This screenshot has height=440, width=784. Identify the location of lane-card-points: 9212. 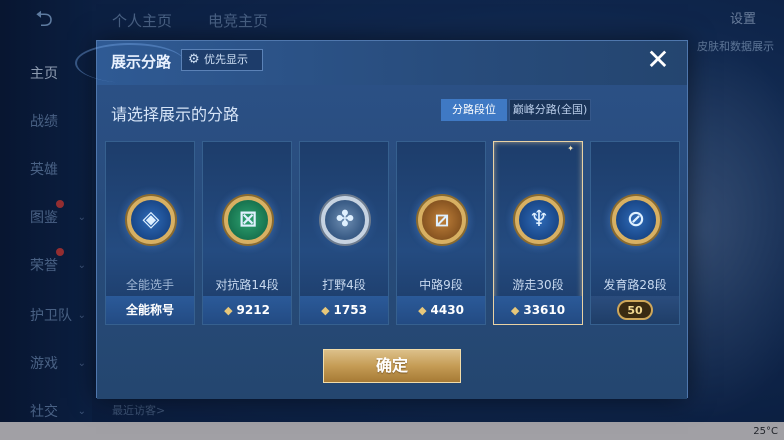
(253, 310).